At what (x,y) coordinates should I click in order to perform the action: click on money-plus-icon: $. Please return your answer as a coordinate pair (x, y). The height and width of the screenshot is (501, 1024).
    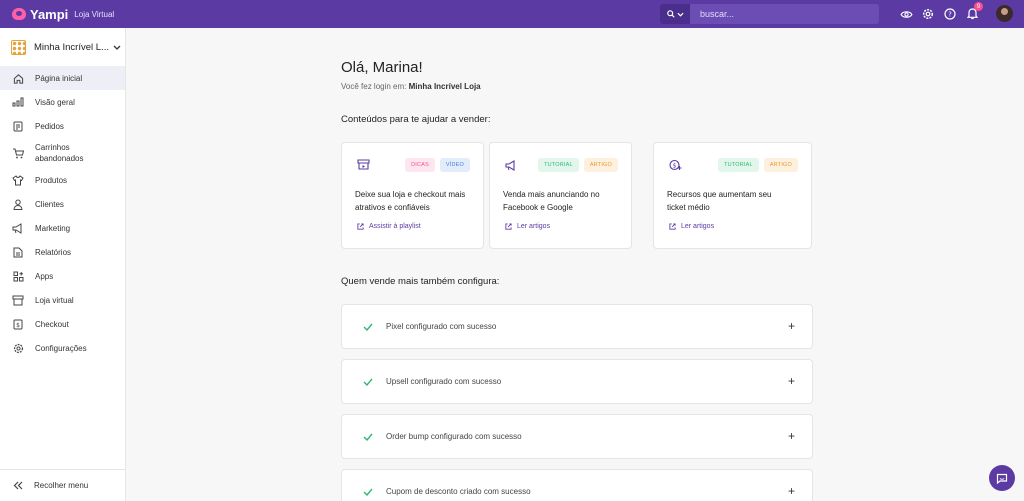
    Looking at the image, I should click on (675, 167).